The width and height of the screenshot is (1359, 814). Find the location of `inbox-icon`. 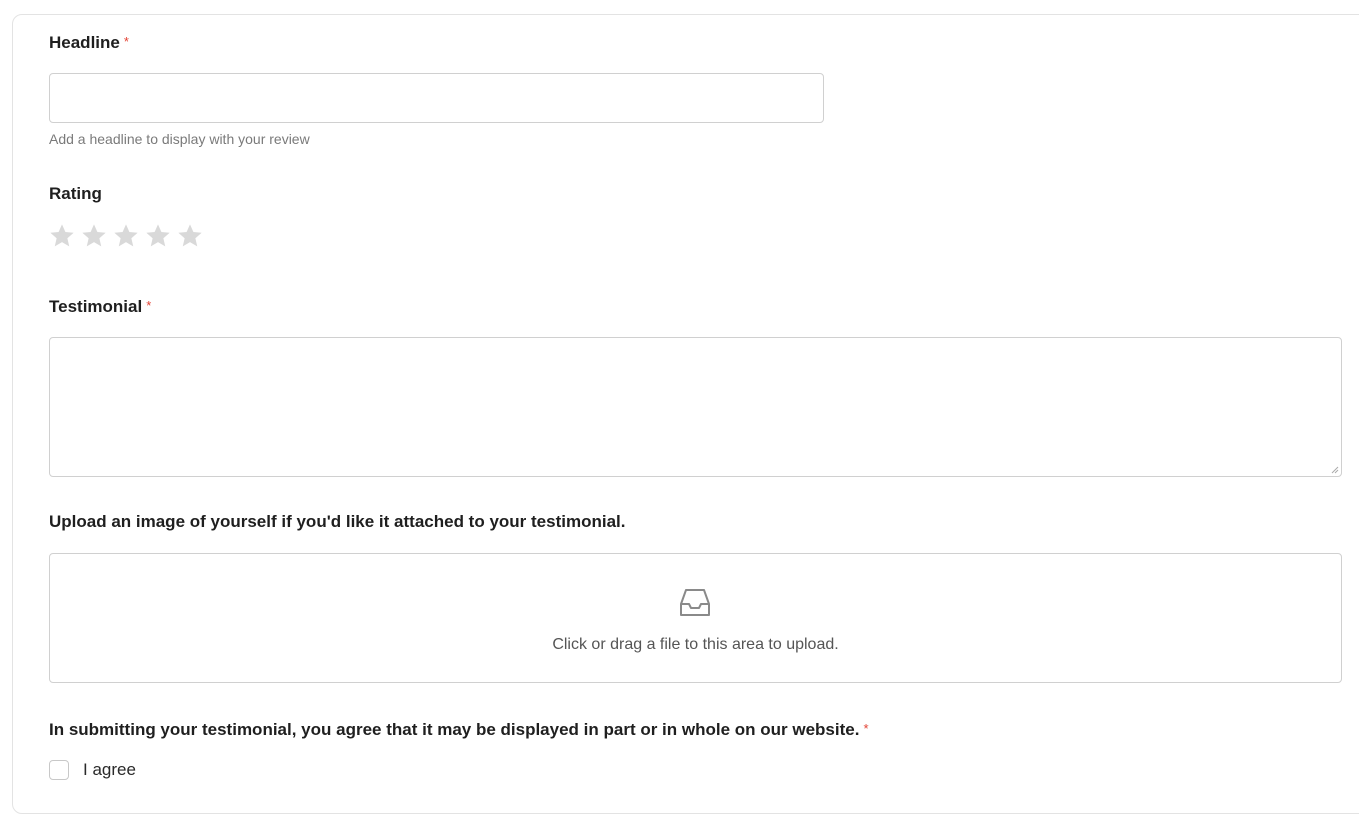

inbox-icon is located at coordinates (695, 602).